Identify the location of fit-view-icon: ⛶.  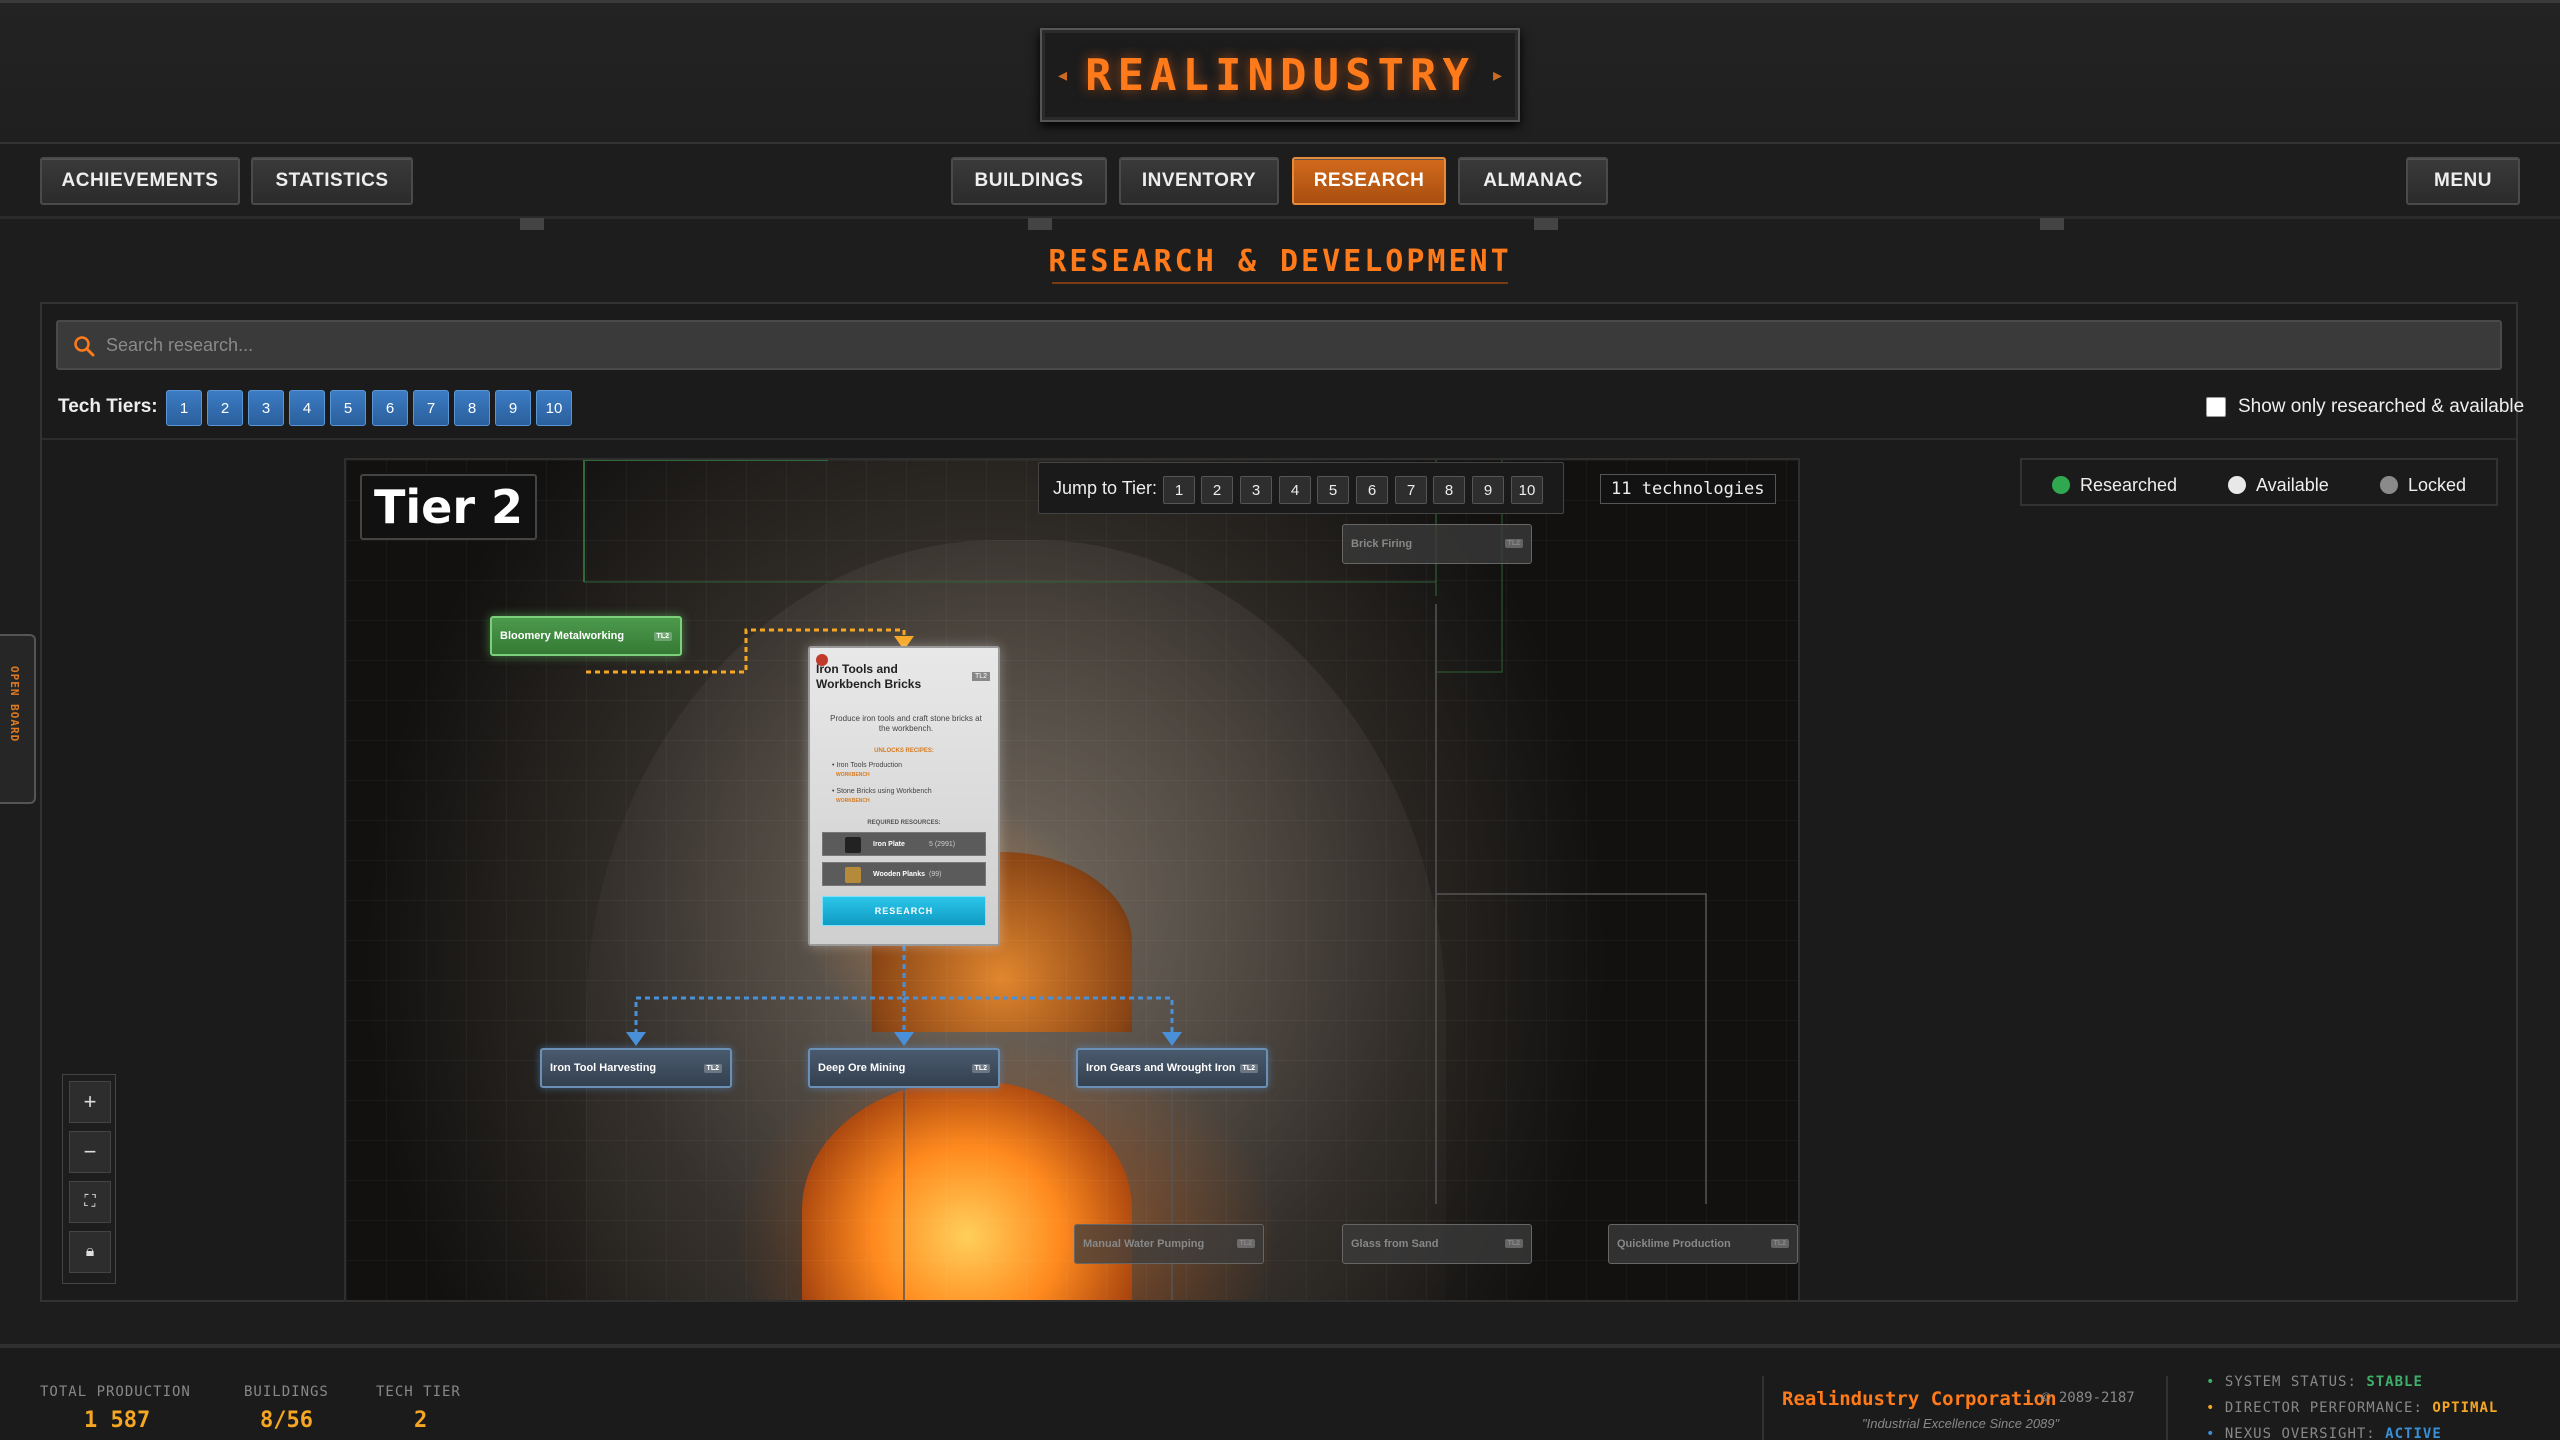
(90, 1202).